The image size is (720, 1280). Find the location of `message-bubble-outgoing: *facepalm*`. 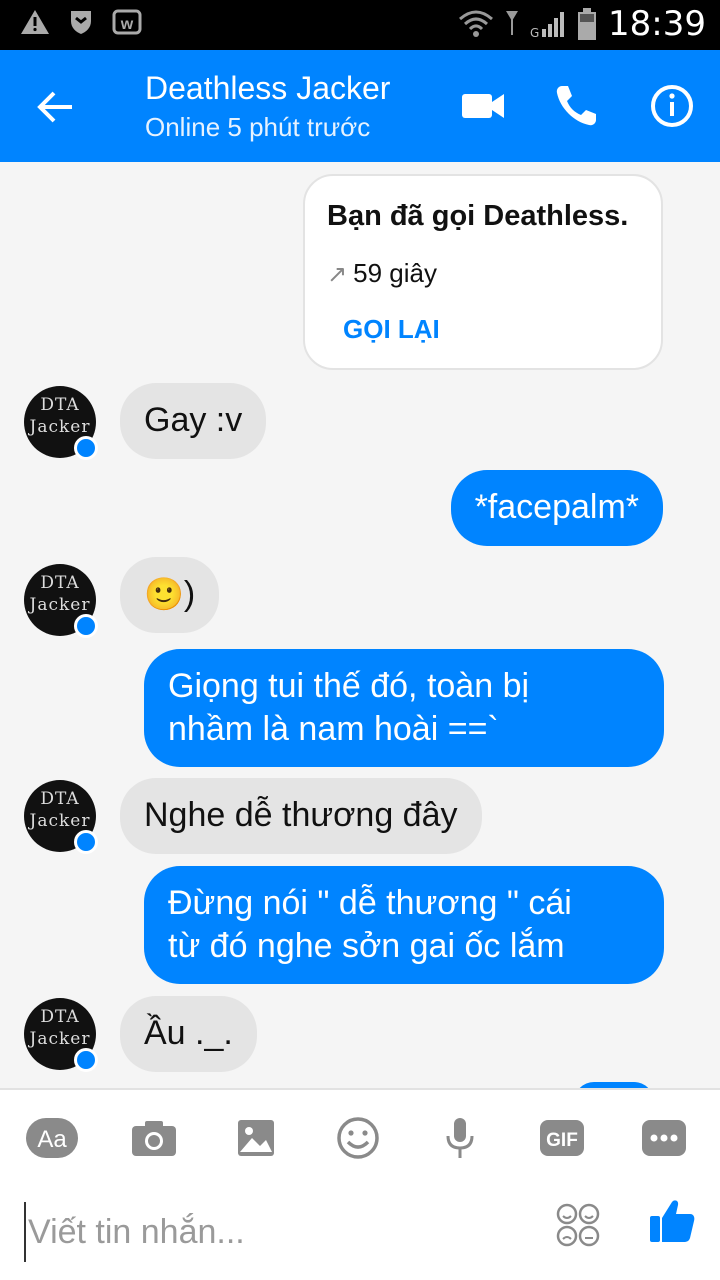

message-bubble-outgoing: *facepalm* is located at coordinates (556, 508).